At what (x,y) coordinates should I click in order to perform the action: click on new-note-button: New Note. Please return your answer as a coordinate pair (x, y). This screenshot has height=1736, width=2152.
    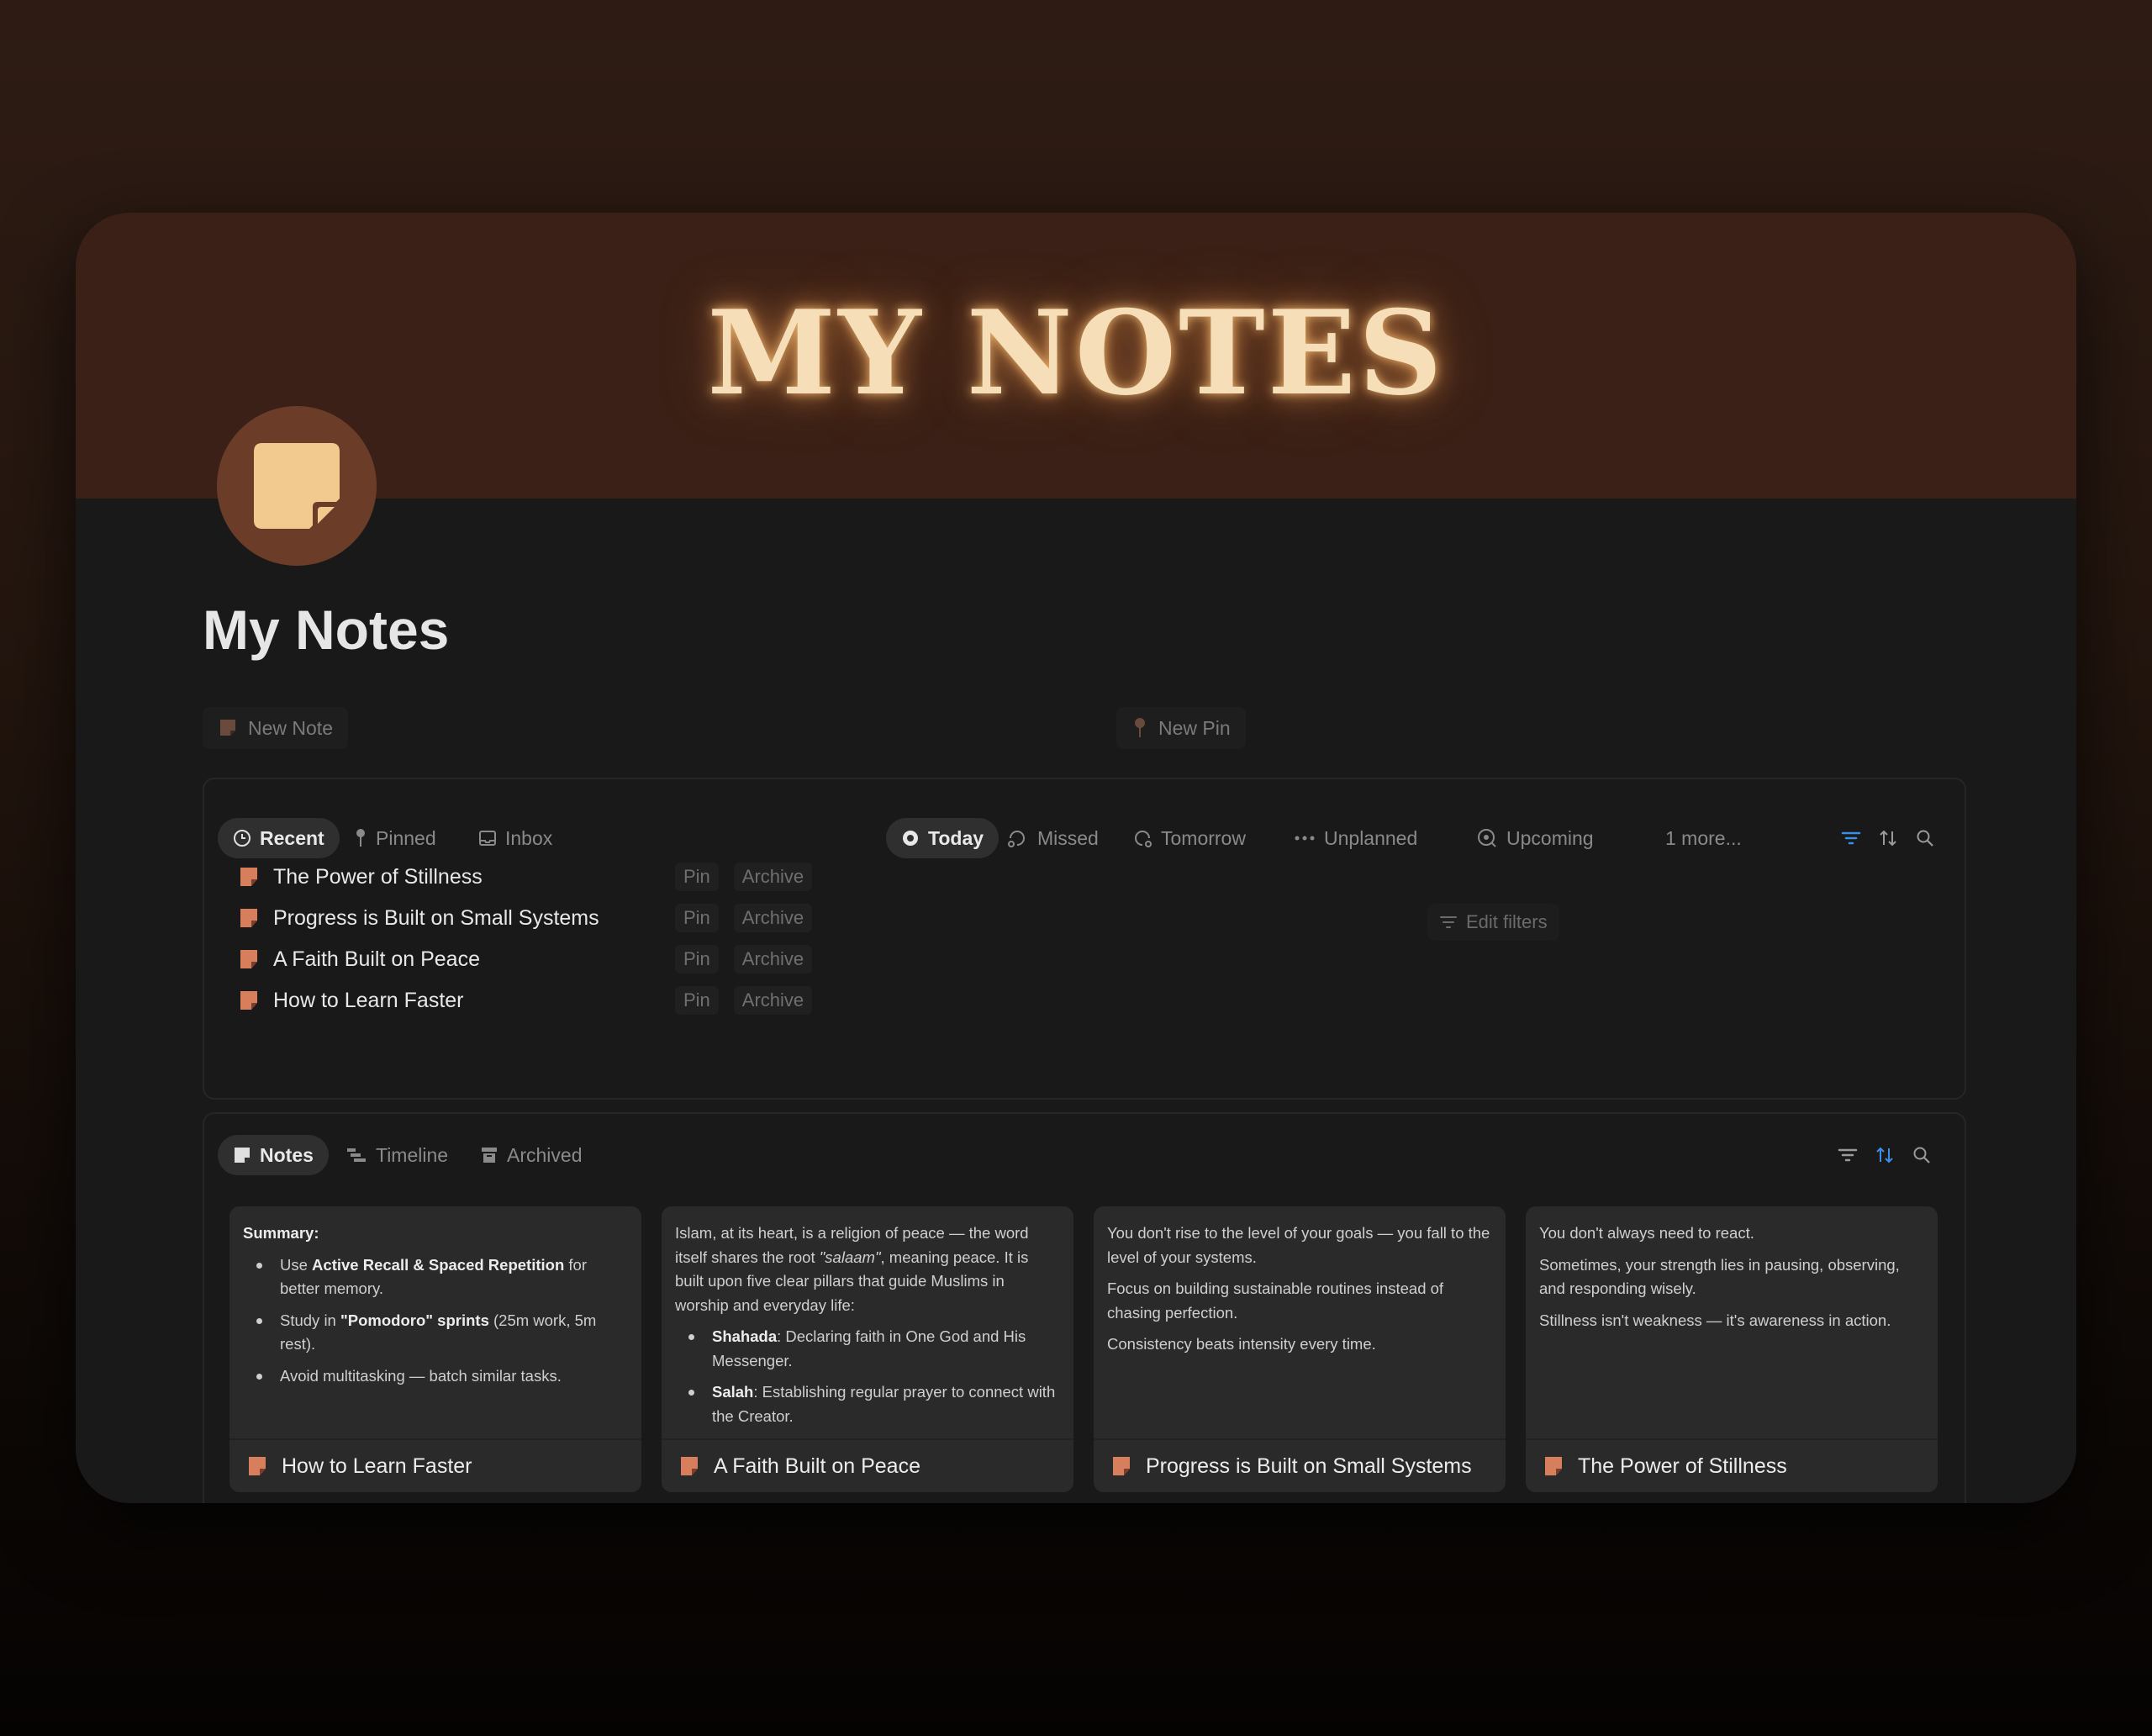
    Looking at the image, I should click on (275, 728).